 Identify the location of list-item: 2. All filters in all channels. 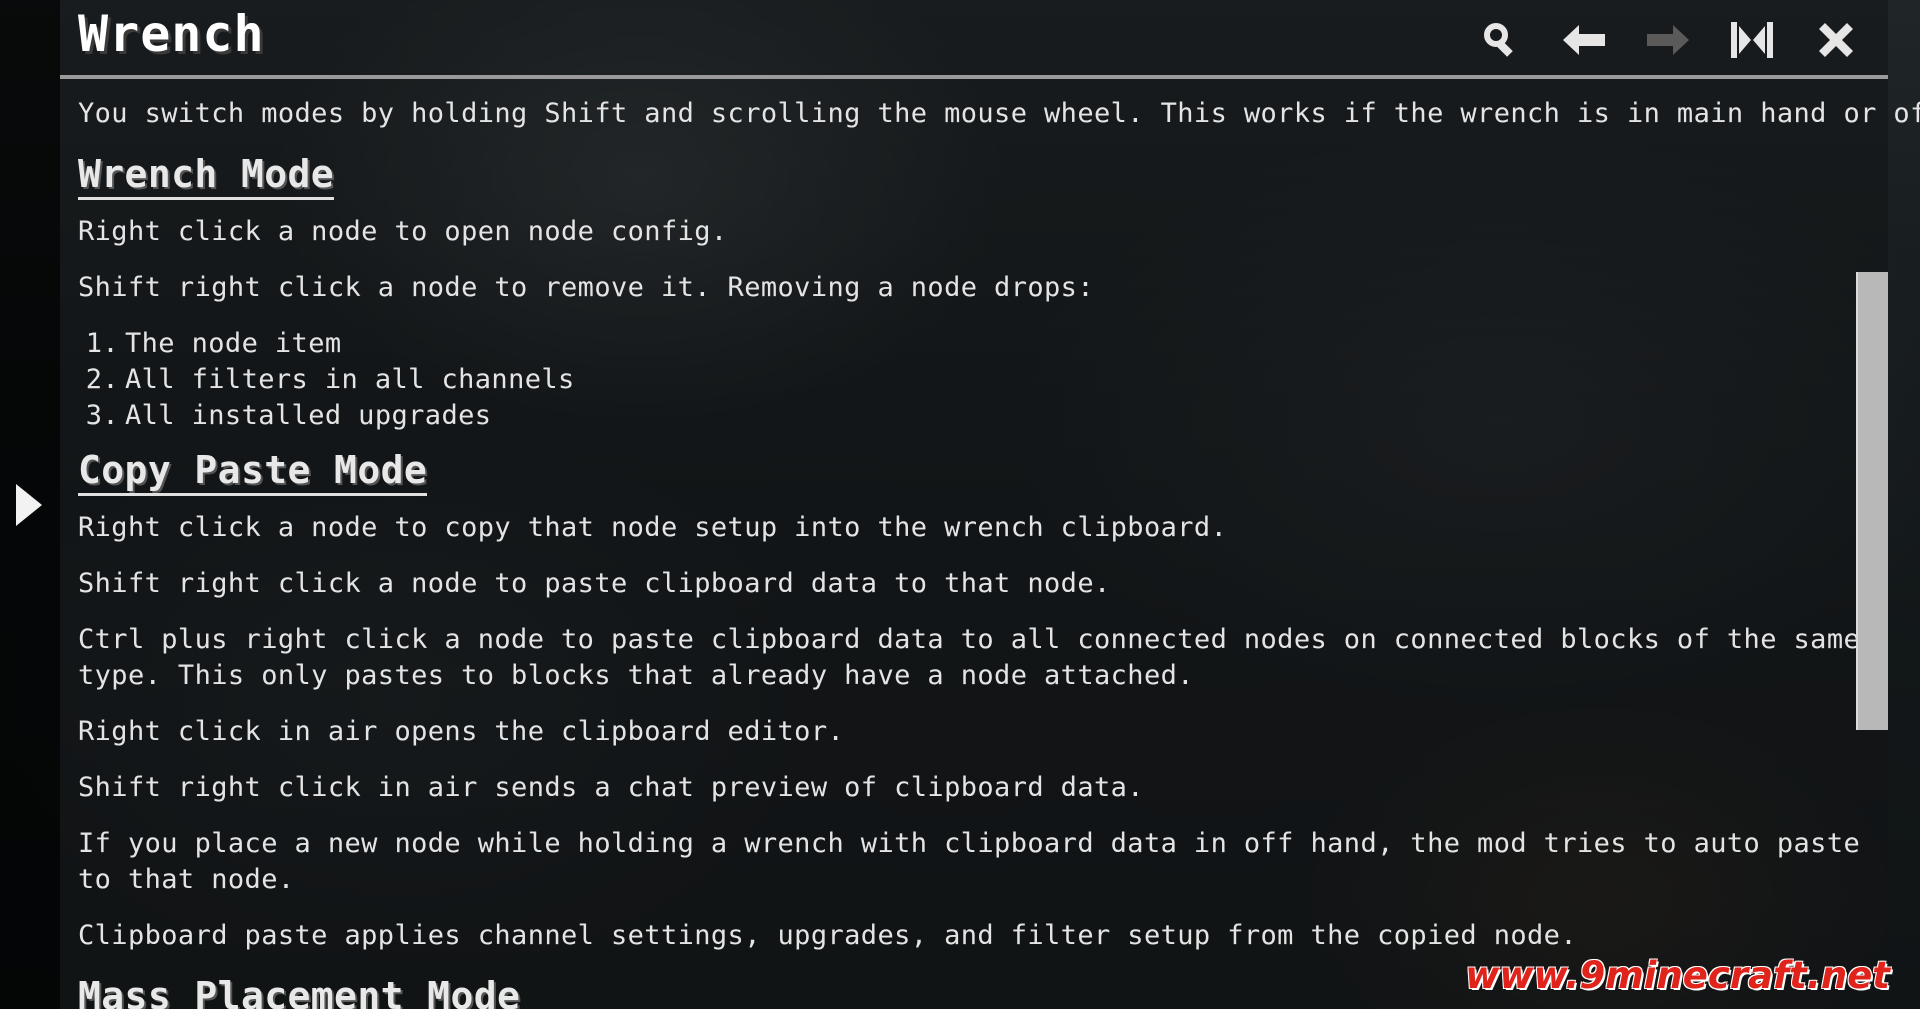
(978, 380).